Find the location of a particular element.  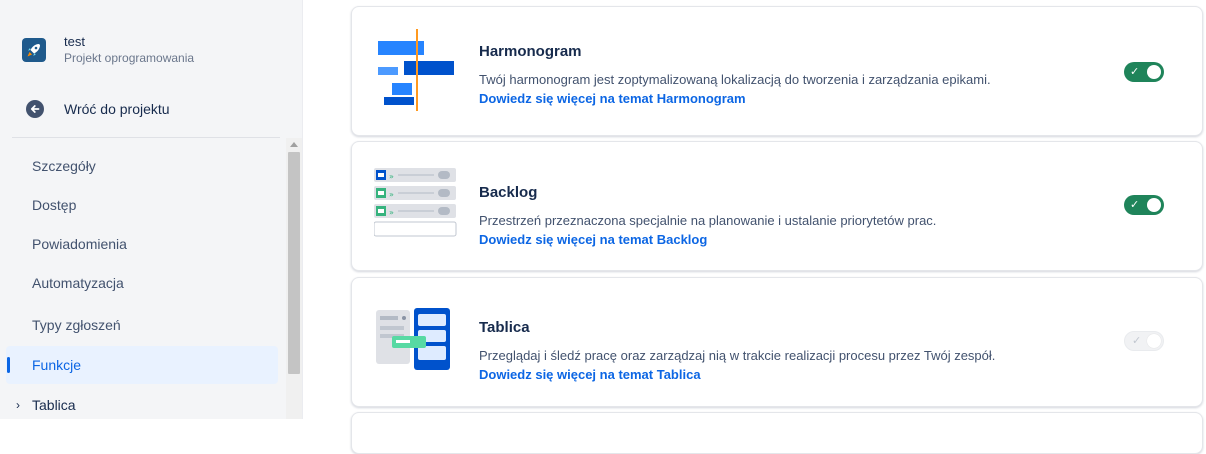

timeline-illustration is located at coordinates (416, 70).